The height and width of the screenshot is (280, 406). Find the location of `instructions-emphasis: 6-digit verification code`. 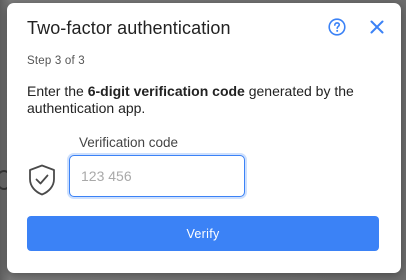

instructions-emphasis: 6-digit verification code is located at coordinates (166, 91).